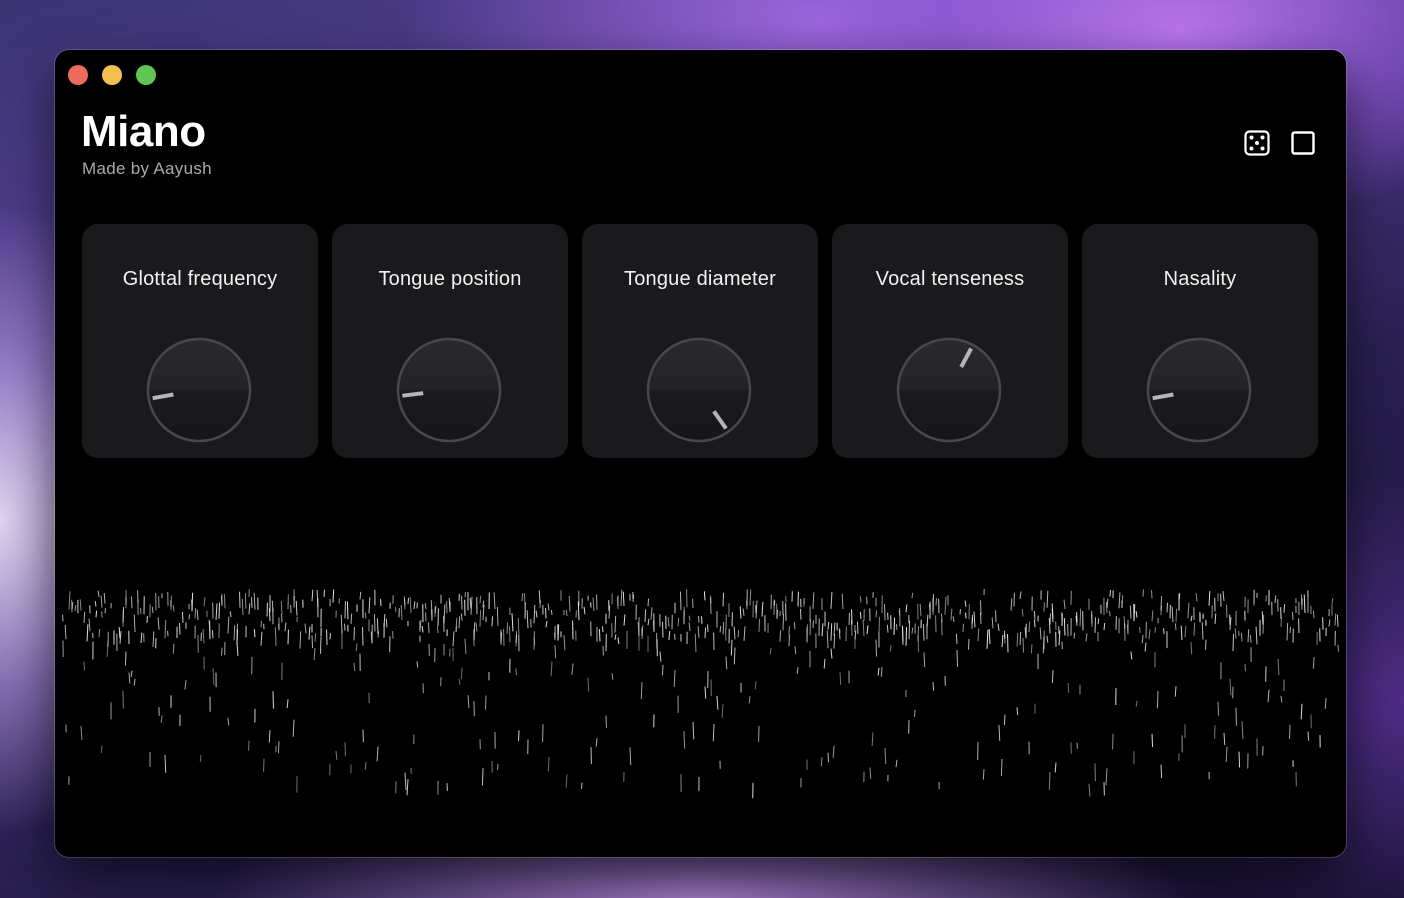 The width and height of the screenshot is (1404, 898). What do you see at coordinates (1200, 279) in the screenshot?
I see `knob-label: Nasality` at bounding box center [1200, 279].